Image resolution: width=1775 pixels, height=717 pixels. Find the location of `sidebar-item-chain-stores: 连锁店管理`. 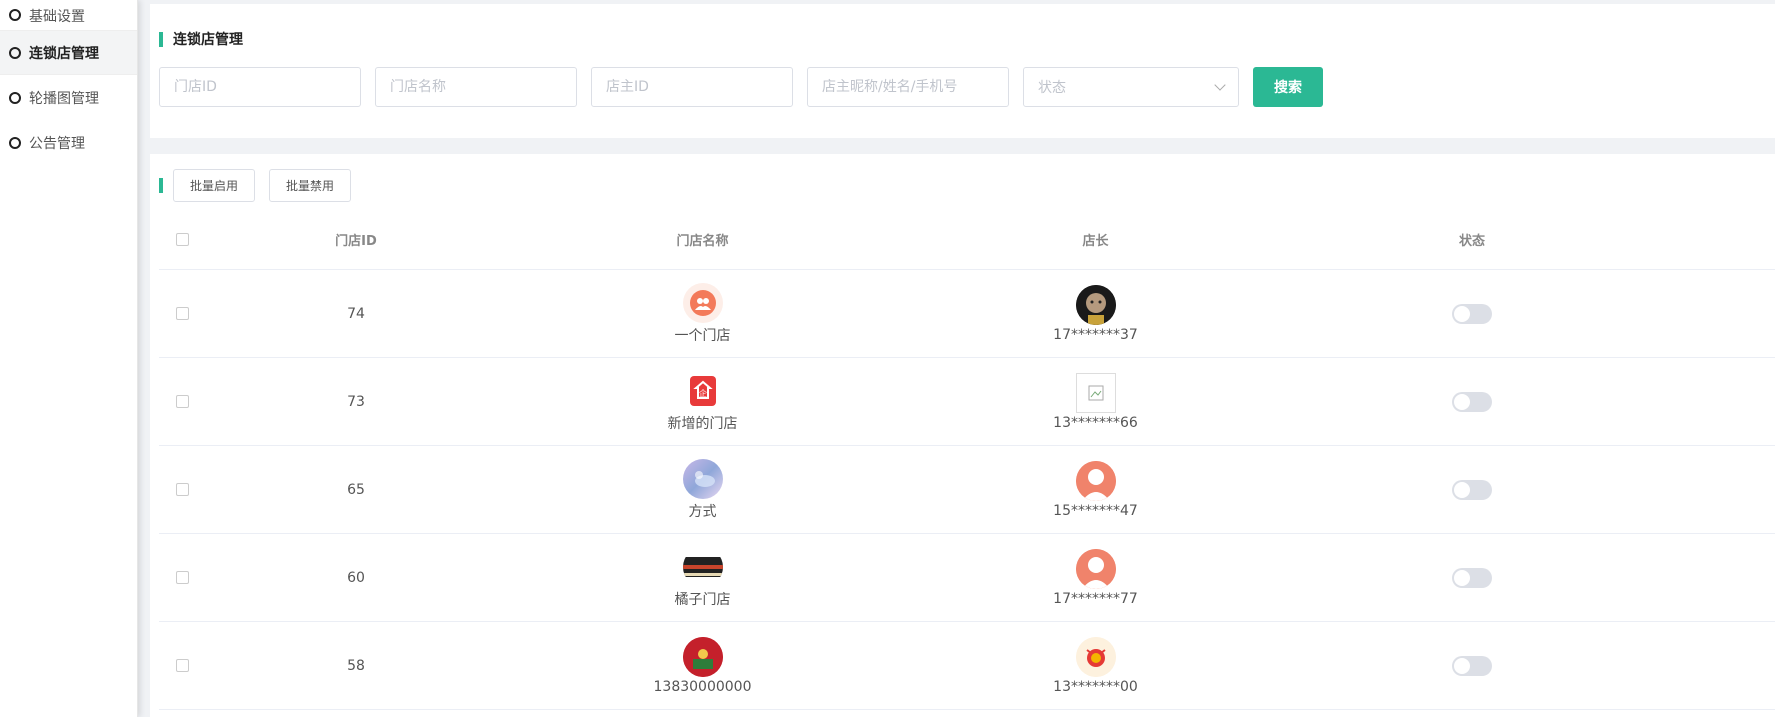

sidebar-item-chain-stores: 连锁店管理 is located at coordinates (68, 52).